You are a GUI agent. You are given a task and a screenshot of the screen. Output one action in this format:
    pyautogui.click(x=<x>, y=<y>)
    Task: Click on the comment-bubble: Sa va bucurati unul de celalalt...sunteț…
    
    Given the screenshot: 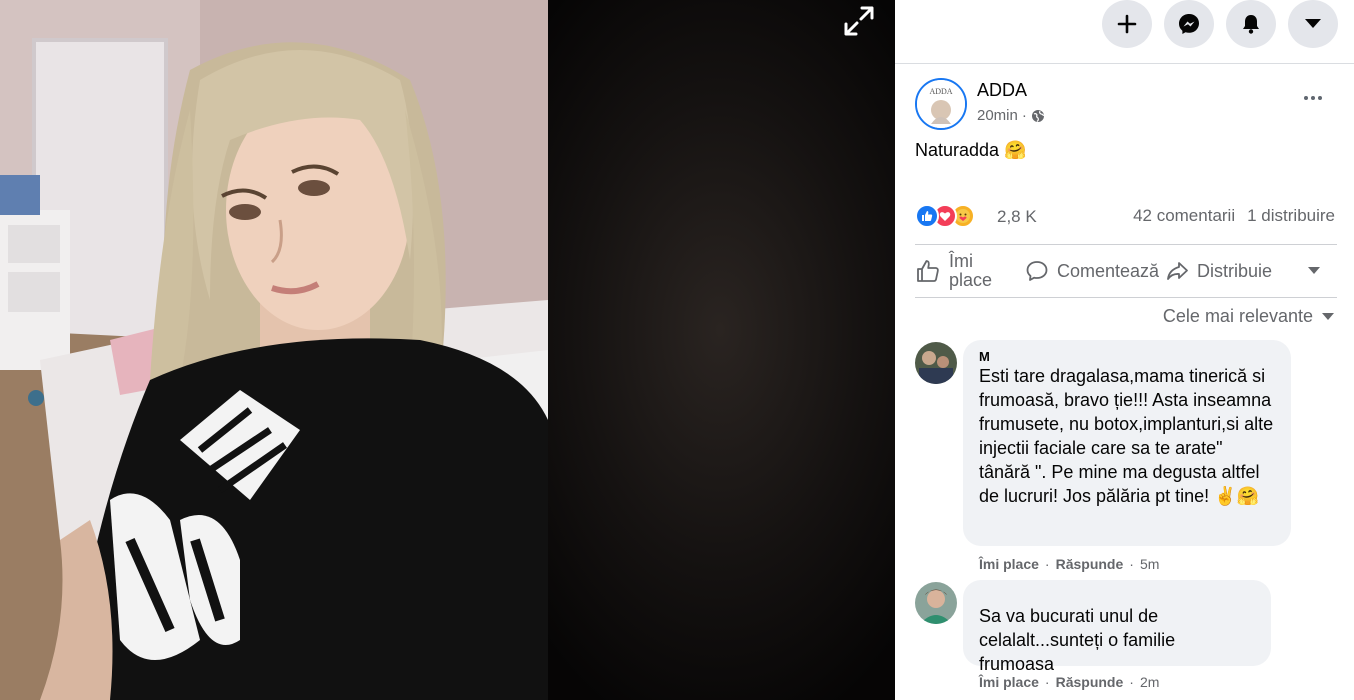 What is the action you would take?
    pyautogui.click(x=1117, y=627)
    